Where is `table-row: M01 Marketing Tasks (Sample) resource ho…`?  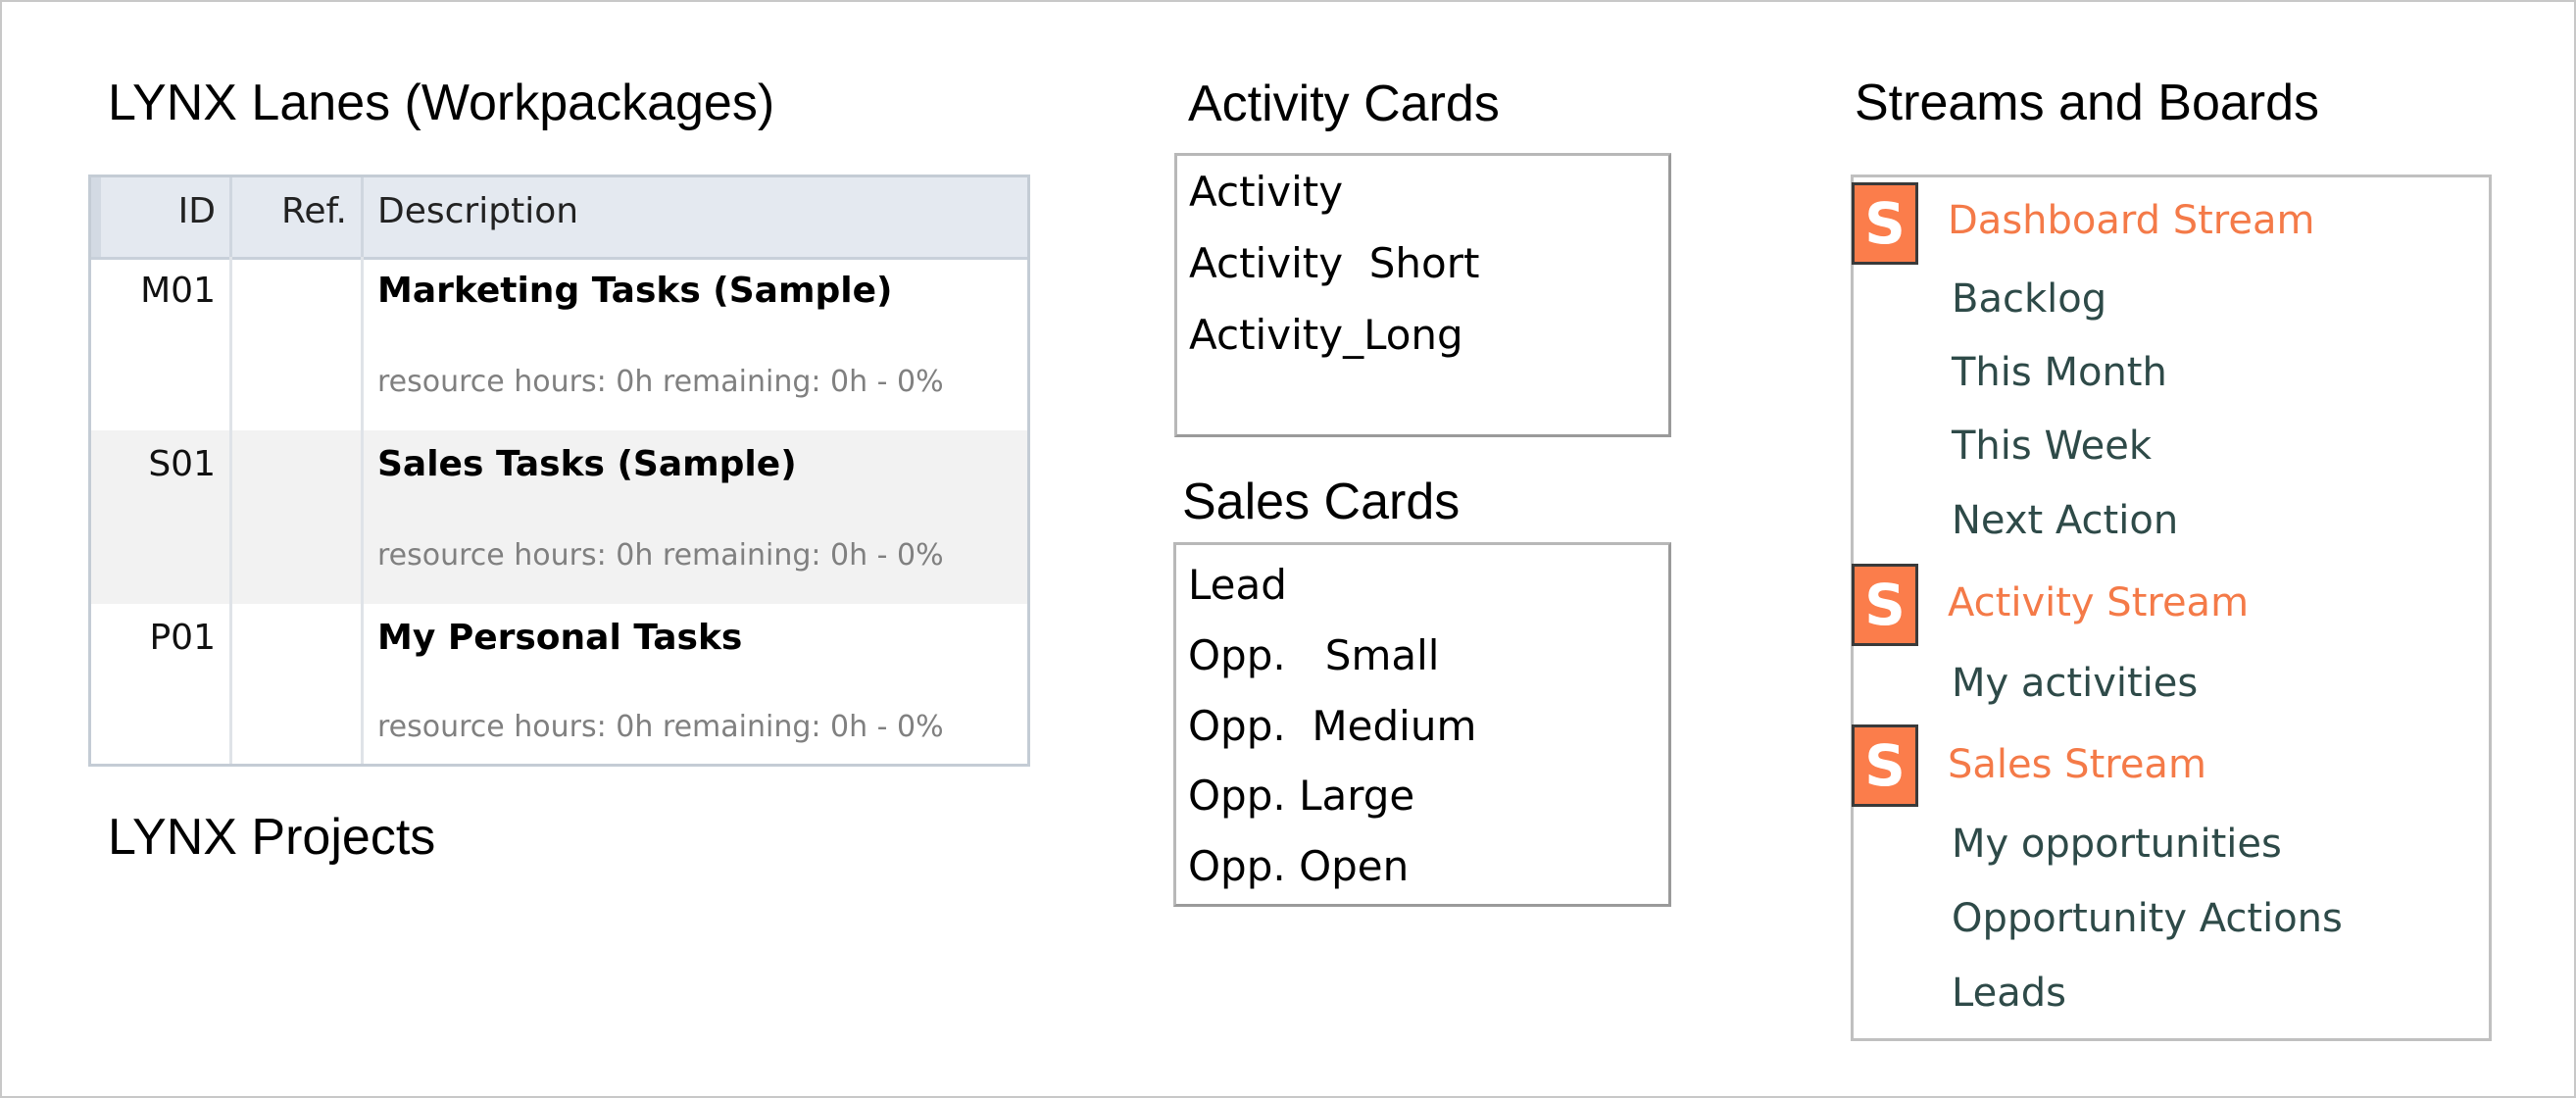 table-row: M01 Marketing Tasks (Sample) resource ho… is located at coordinates (559, 343).